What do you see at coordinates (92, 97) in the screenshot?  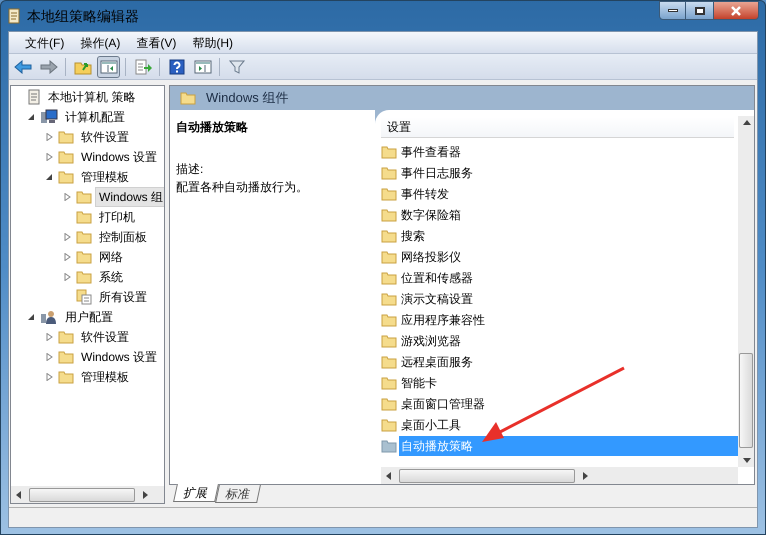 I see `tree-item: 本地计算机 策略` at bounding box center [92, 97].